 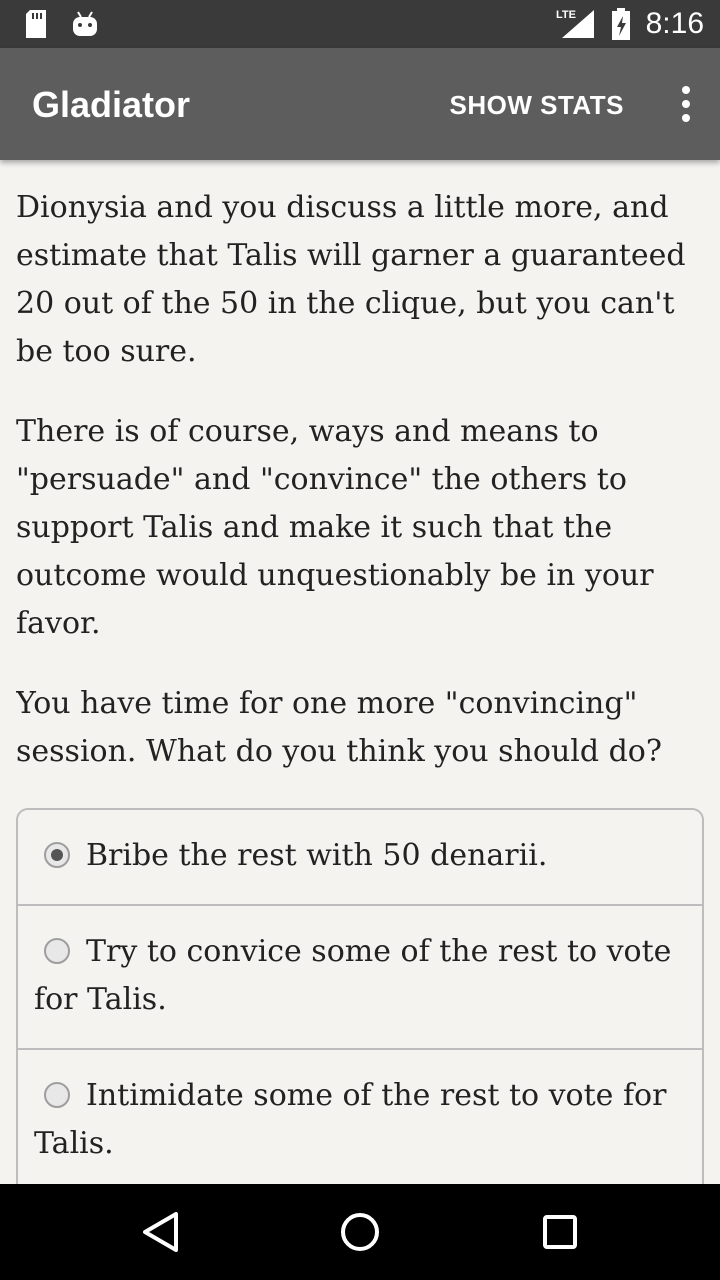 I want to click on more-vert-icon, so click(x=686, y=104).